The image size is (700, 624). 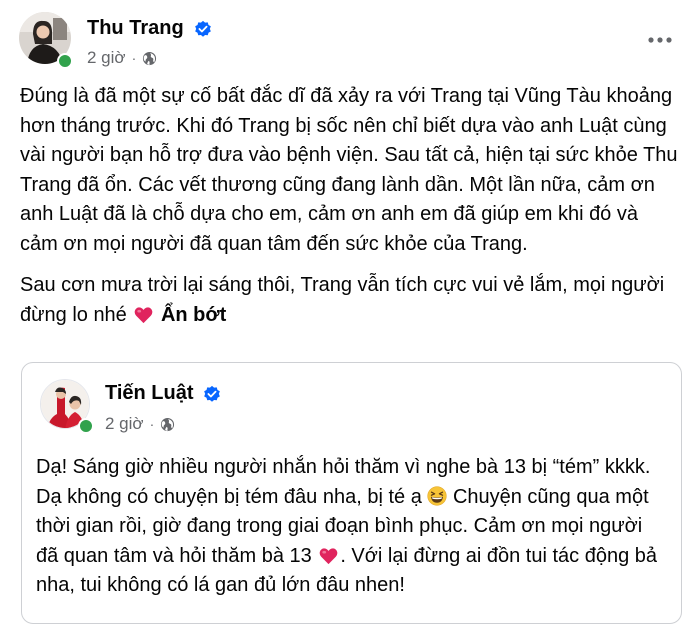 What do you see at coordinates (86, 426) in the screenshot?
I see `shared-online-status-dot` at bounding box center [86, 426].